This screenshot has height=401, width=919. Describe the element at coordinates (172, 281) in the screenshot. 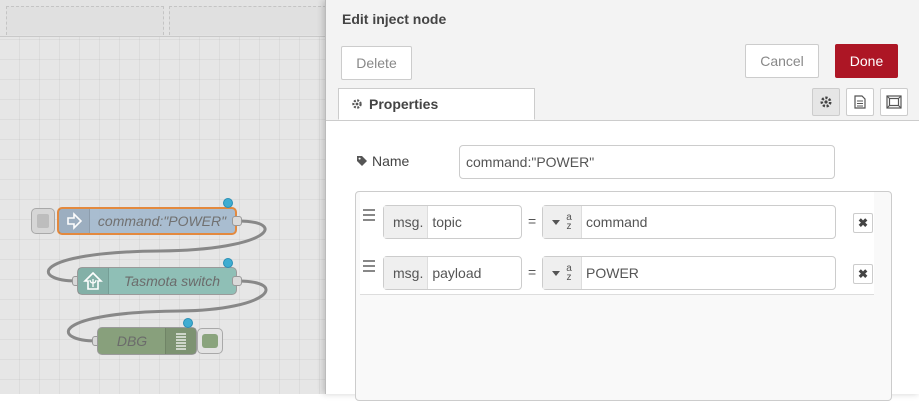

I see `node-label: Tasmota switch` at that location.